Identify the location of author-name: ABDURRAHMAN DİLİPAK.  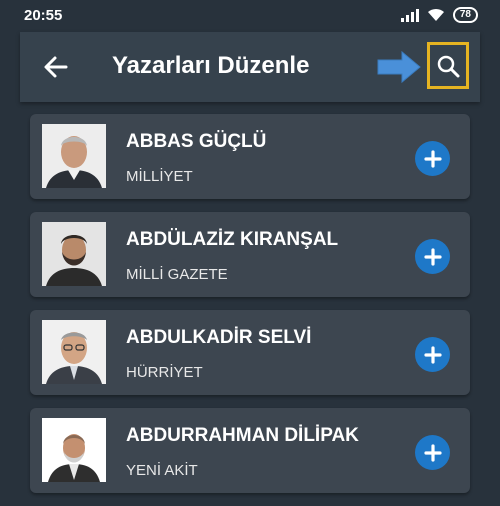
(242, 435).